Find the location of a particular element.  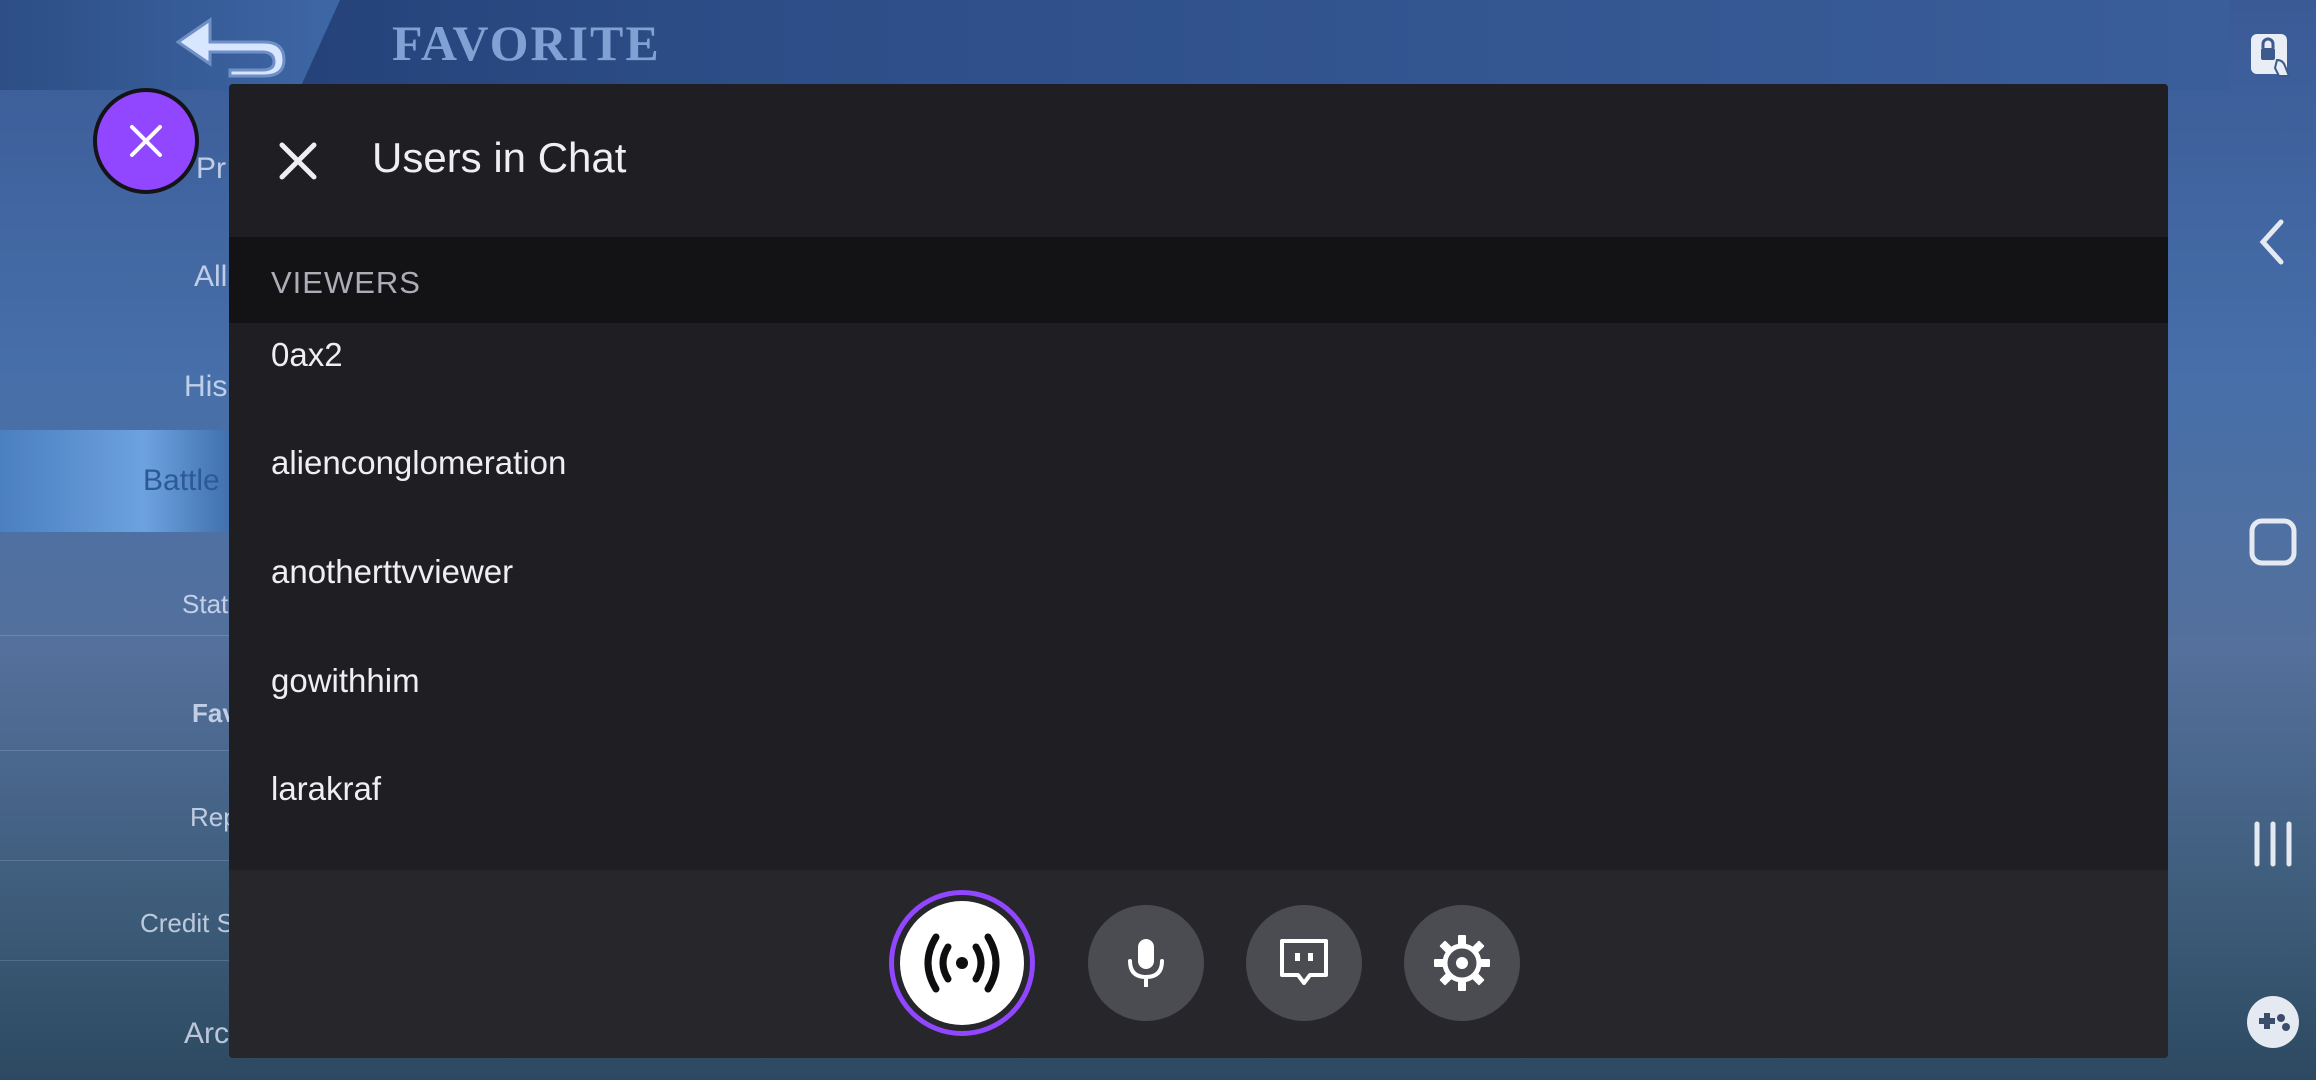

gear-icon is located at coordinates (1462, 963).